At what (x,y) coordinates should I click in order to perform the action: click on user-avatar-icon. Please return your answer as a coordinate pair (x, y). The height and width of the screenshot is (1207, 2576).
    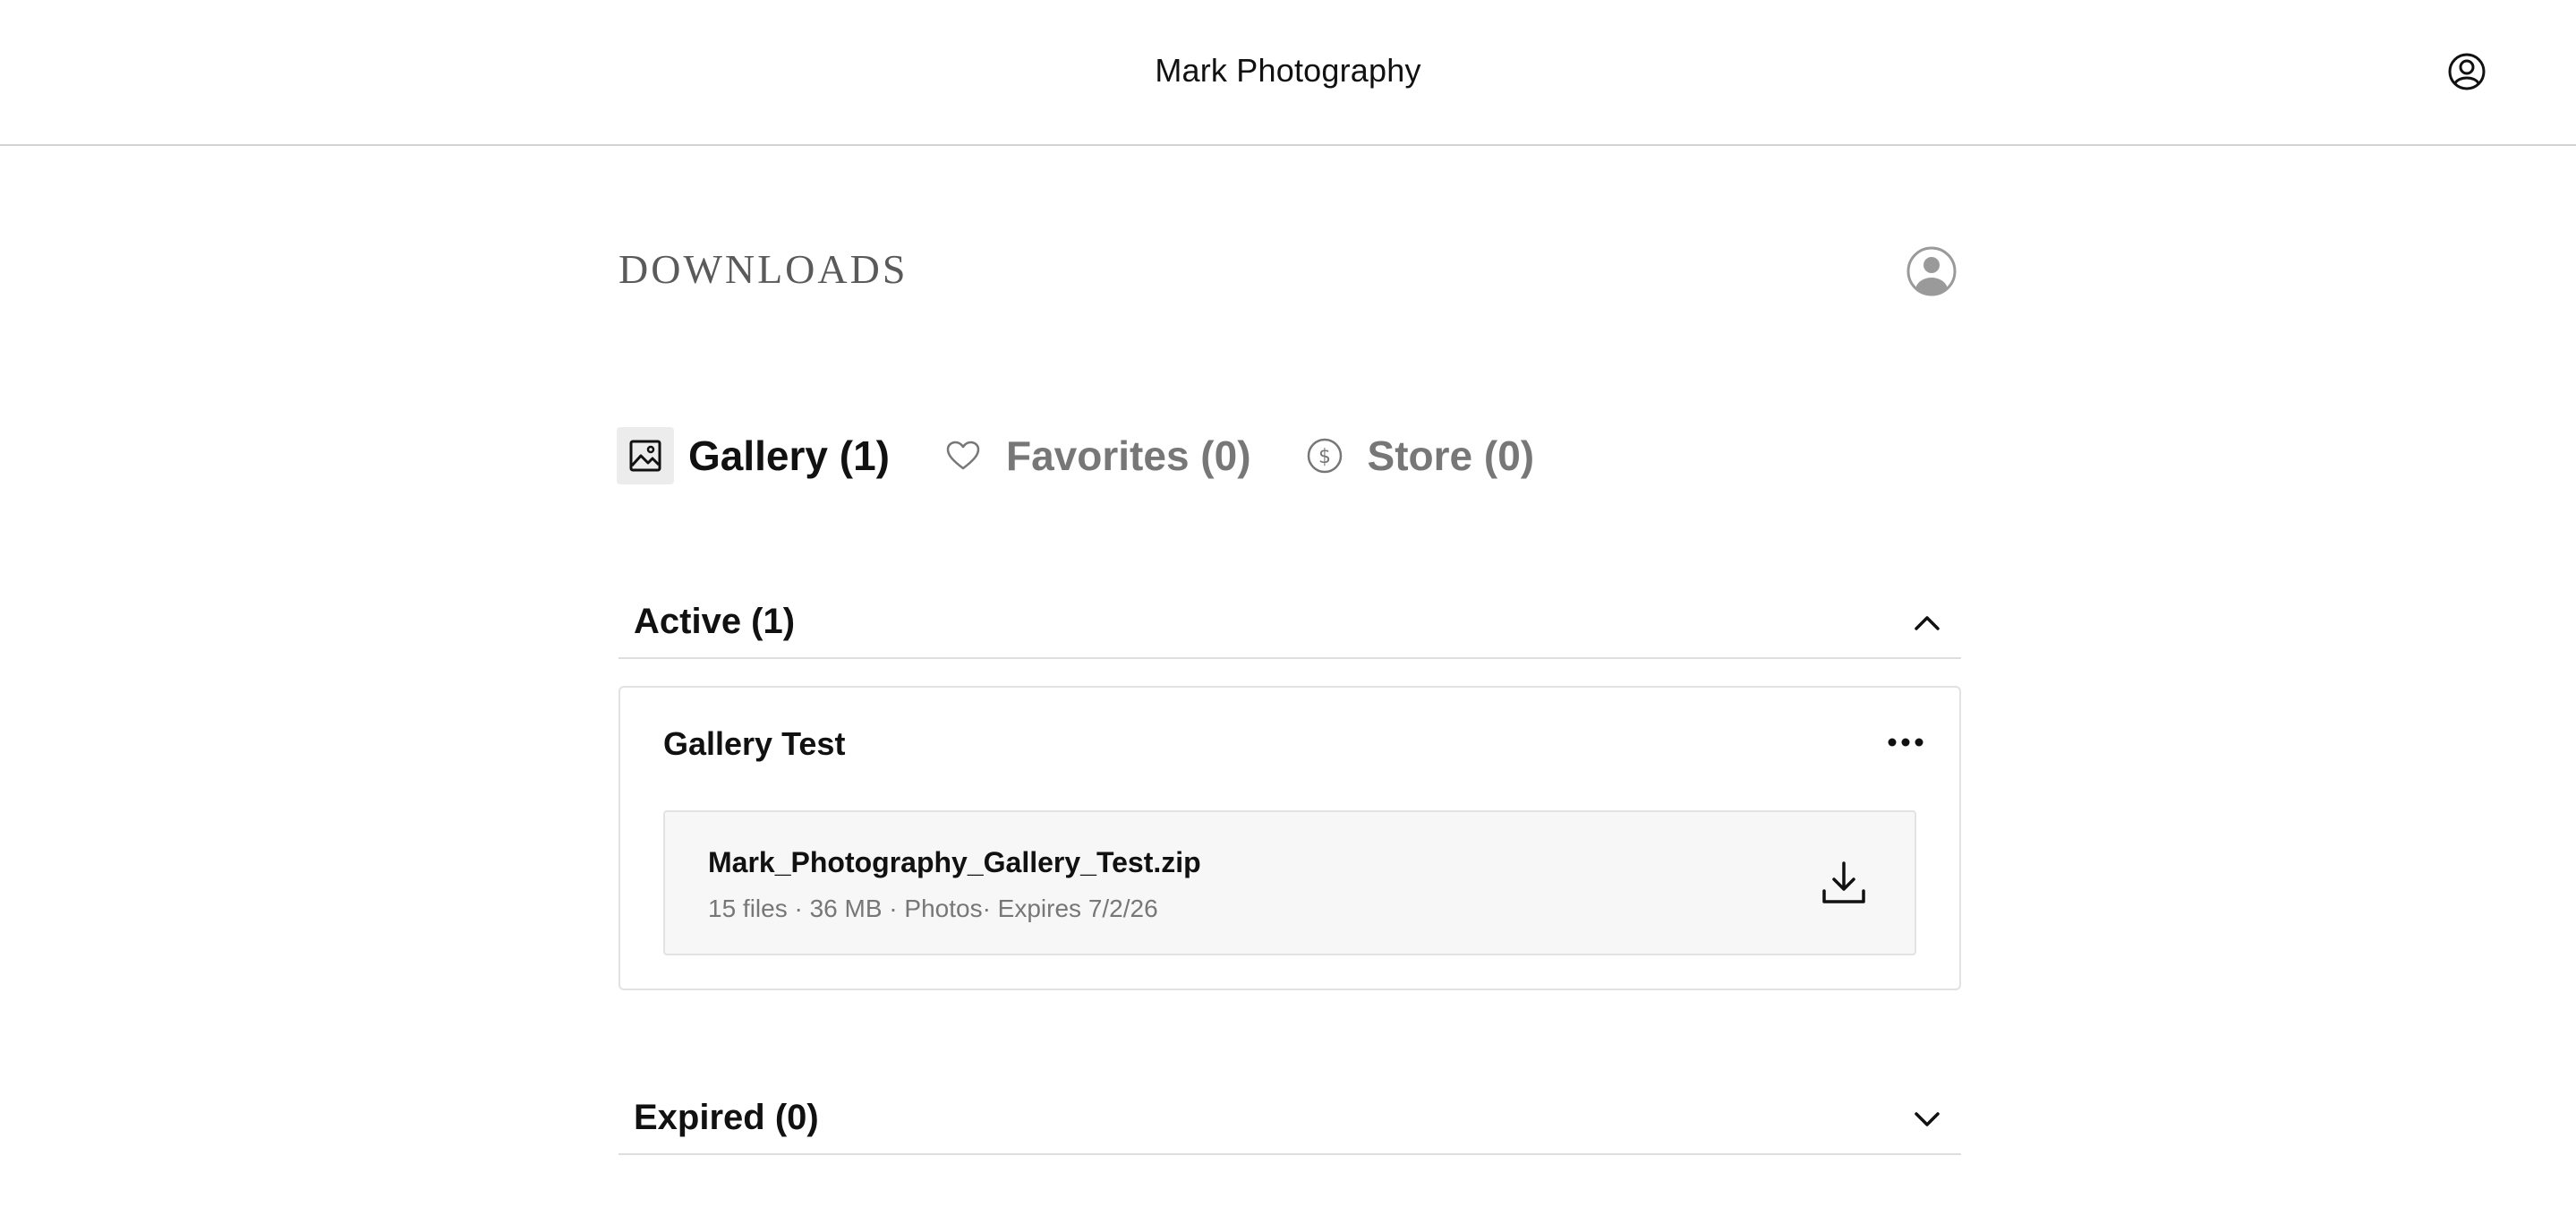
    Looking at the image, I should click on (1931, 271).